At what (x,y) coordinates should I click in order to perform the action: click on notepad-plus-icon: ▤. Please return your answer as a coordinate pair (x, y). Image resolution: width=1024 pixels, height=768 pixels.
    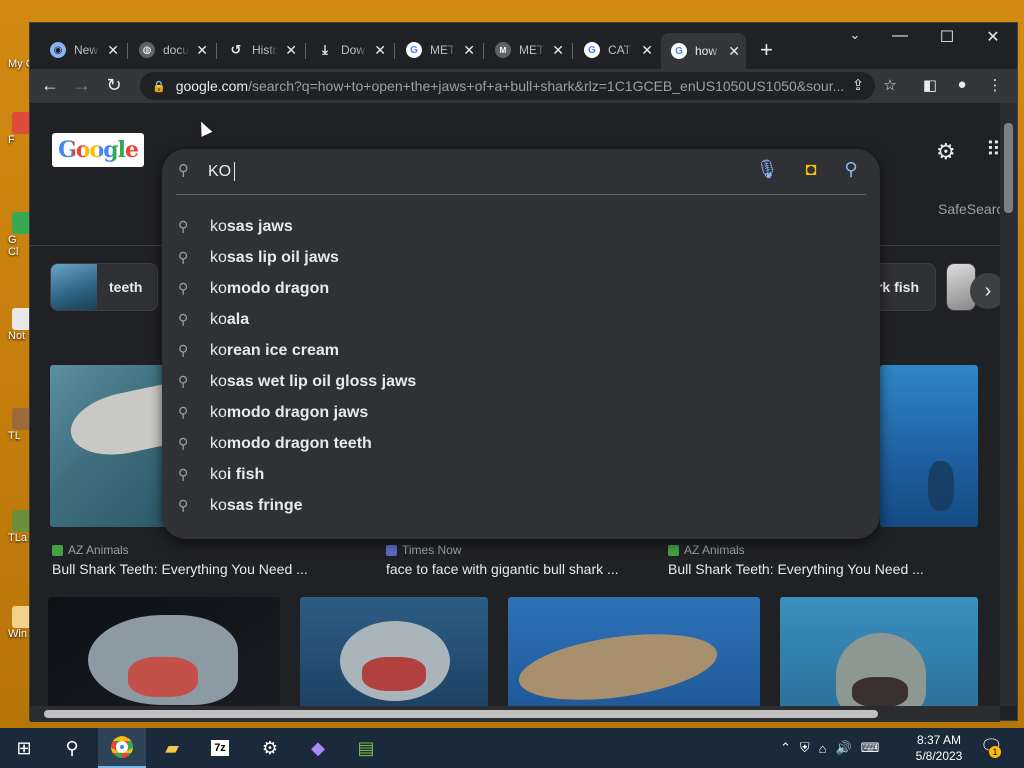
    Looking at the image, I should click on (366, 748).